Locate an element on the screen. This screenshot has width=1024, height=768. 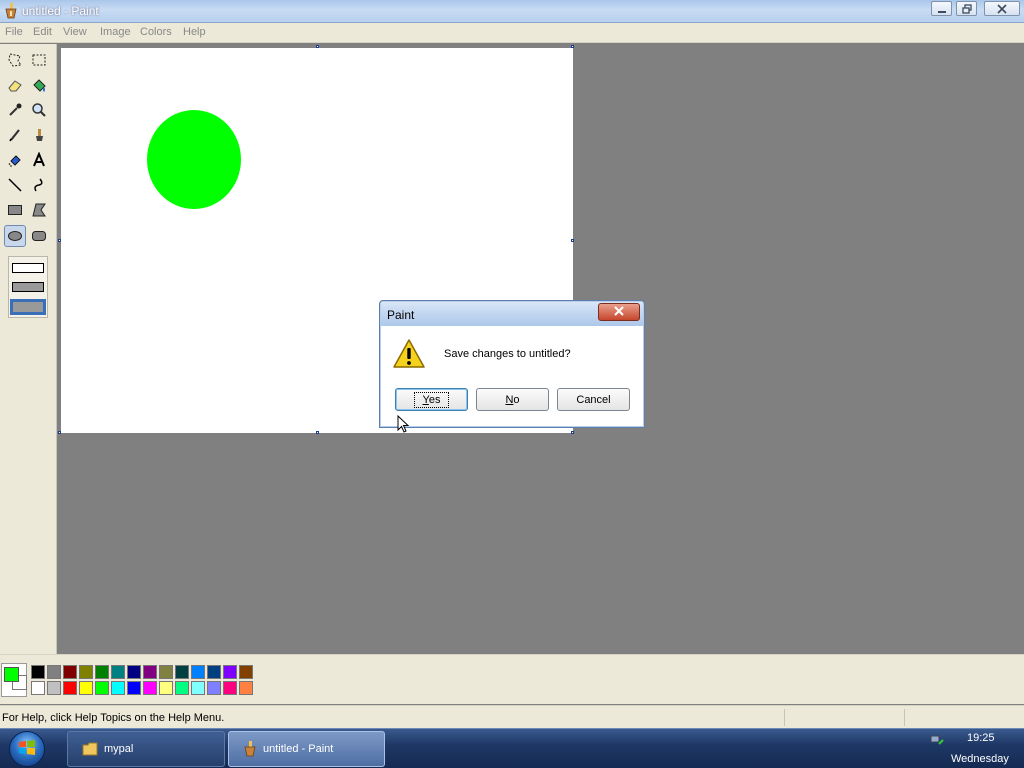
dialog-close-button is located at coordinates (619, 312).